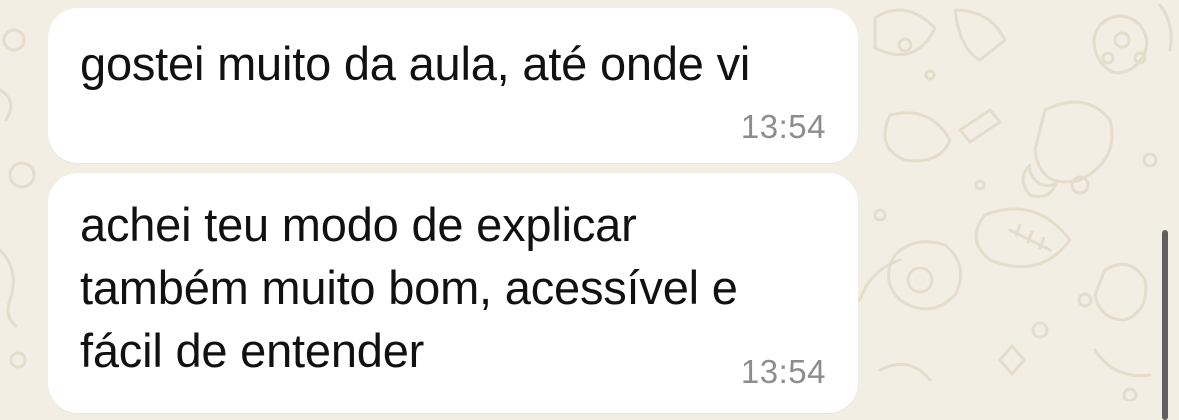  I want to click on message-text-line: achei teu modo de explicar, so click(358, 224).